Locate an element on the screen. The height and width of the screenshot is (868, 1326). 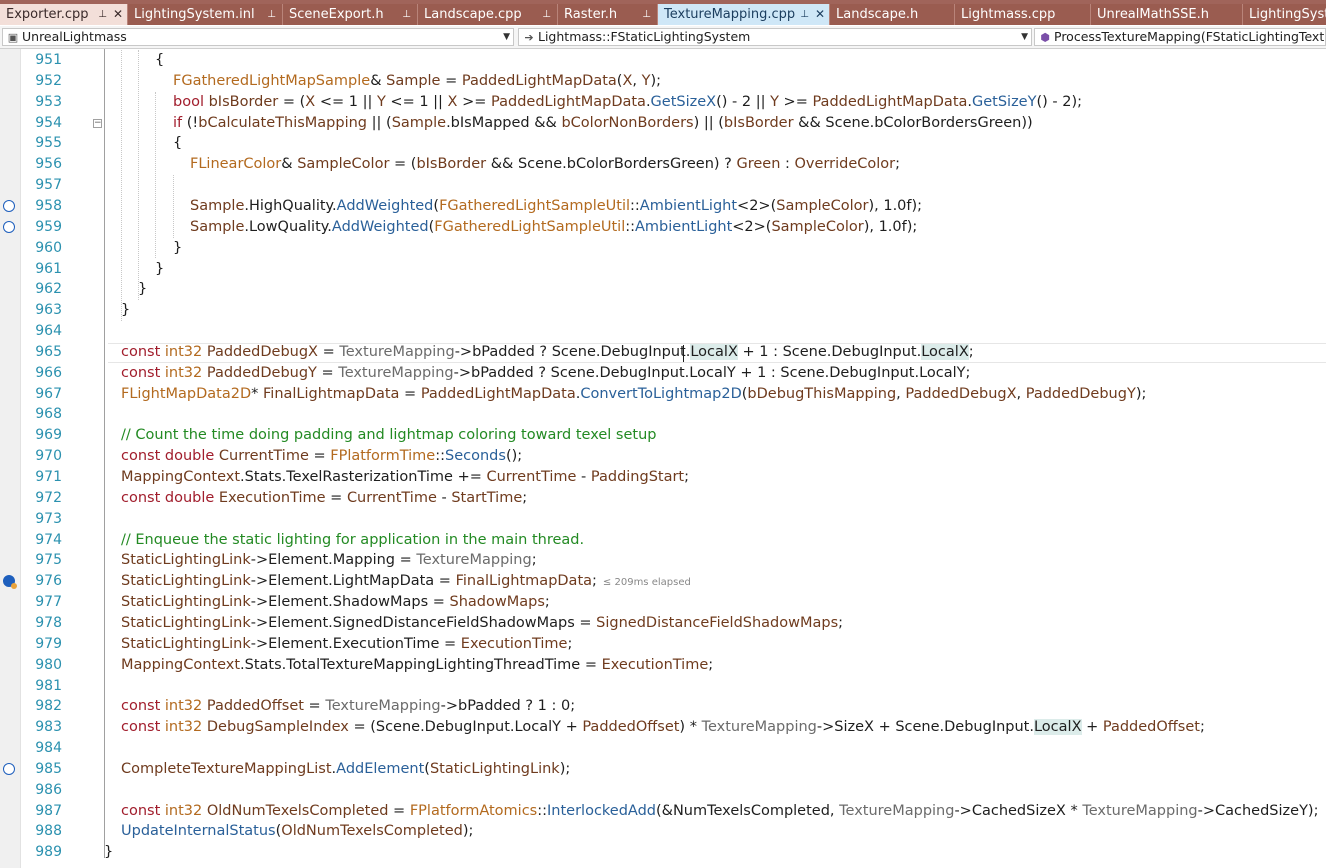
code-token: ) || ( is located at coordinates (708, 122).